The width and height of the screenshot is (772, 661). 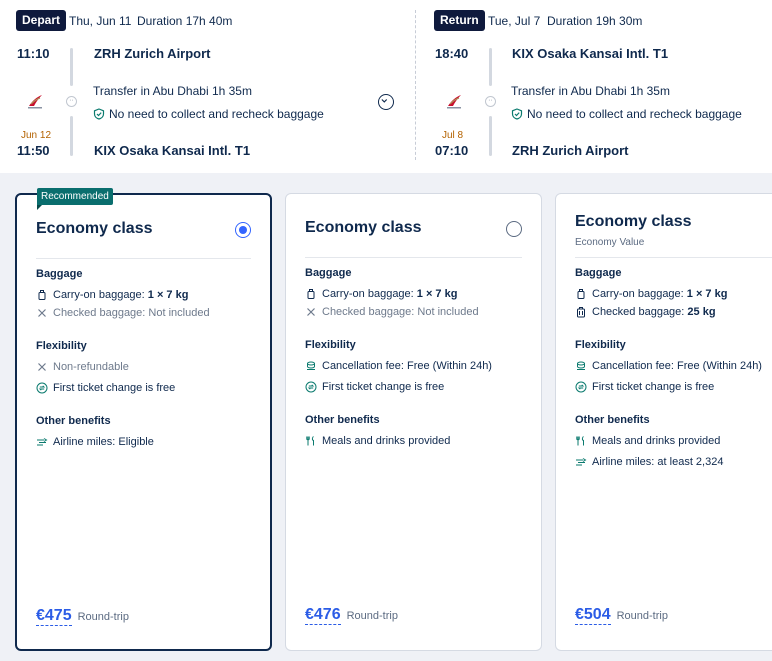 I want to click on depart-dep-airport: ZRH Zurich Airport, so click(x=152, y=53).